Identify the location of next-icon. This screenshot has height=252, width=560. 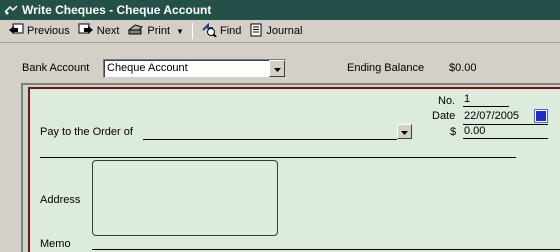
(87, 31).